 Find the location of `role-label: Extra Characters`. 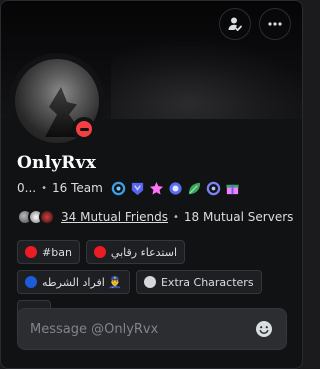

role-label: Extra Characters is located at coordinates (207, 282).